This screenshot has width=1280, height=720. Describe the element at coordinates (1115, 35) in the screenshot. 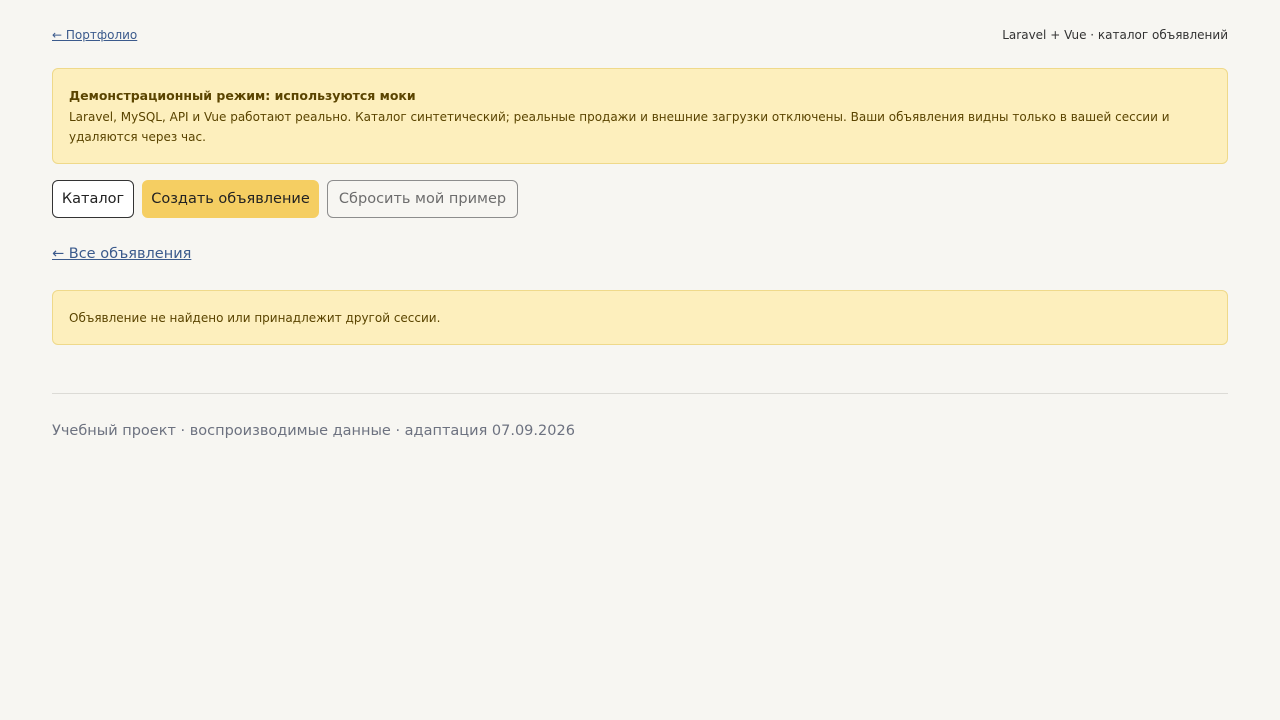

I see `app-tagline: Laravel + Vue · каталог объявлений` at that location.